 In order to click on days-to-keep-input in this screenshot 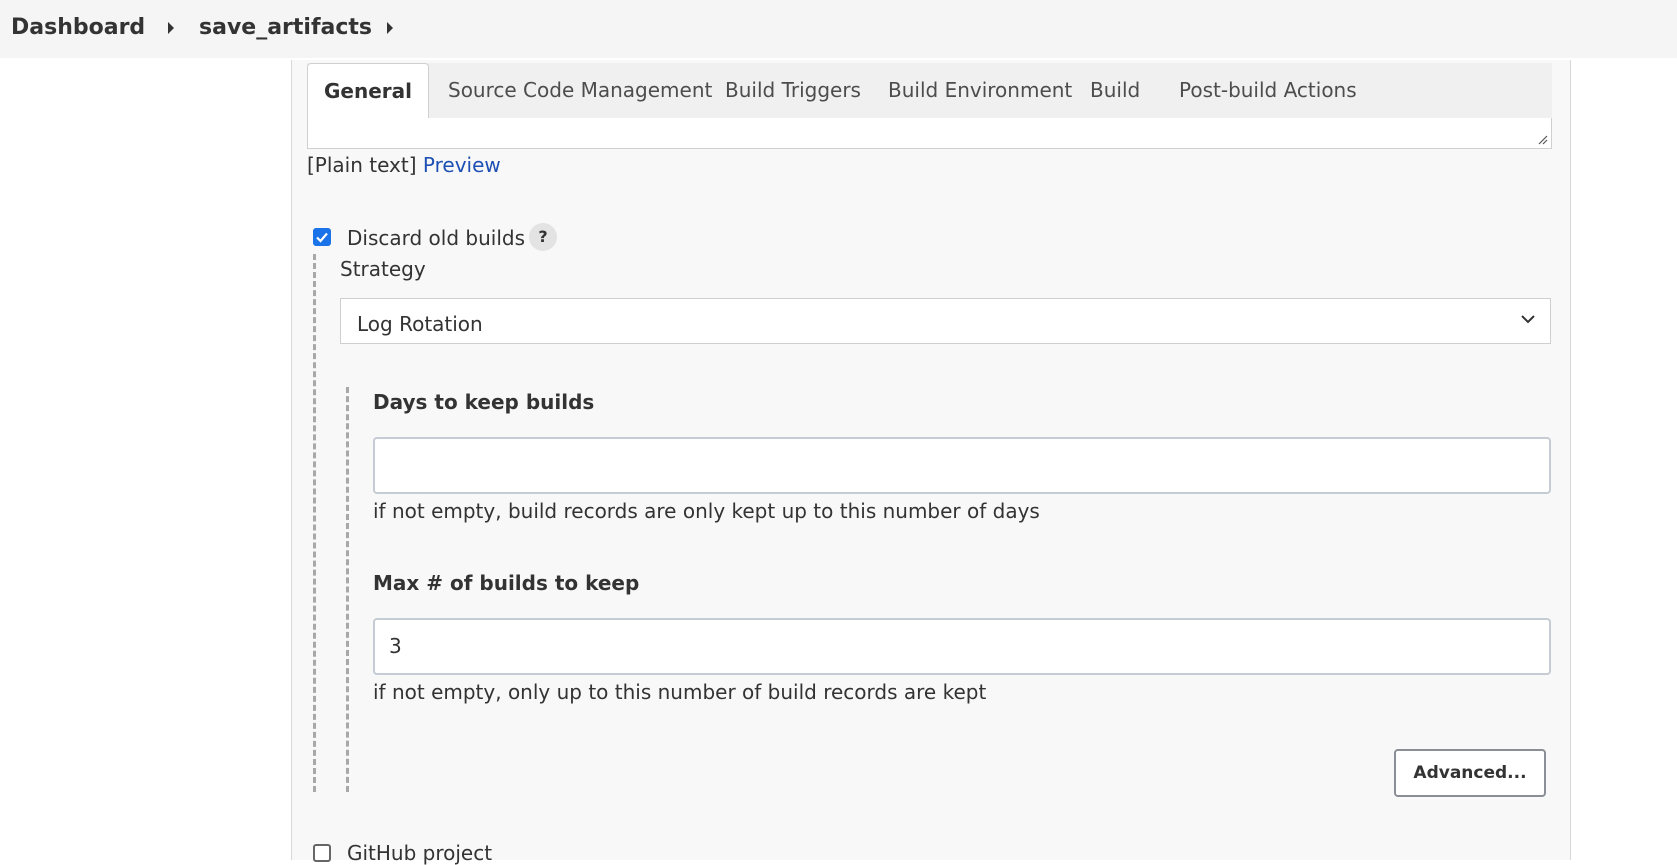, I will do `click(962, 465)`.